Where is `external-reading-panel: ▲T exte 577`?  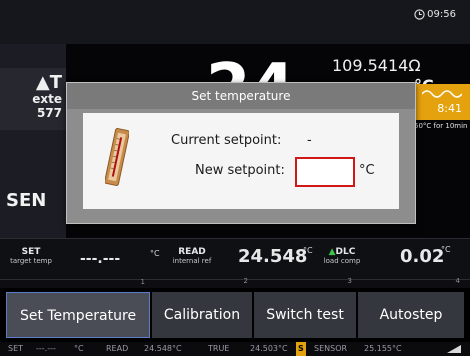
external-reading-panel: ▲T exte 577 is located at coordinates (33, 99).